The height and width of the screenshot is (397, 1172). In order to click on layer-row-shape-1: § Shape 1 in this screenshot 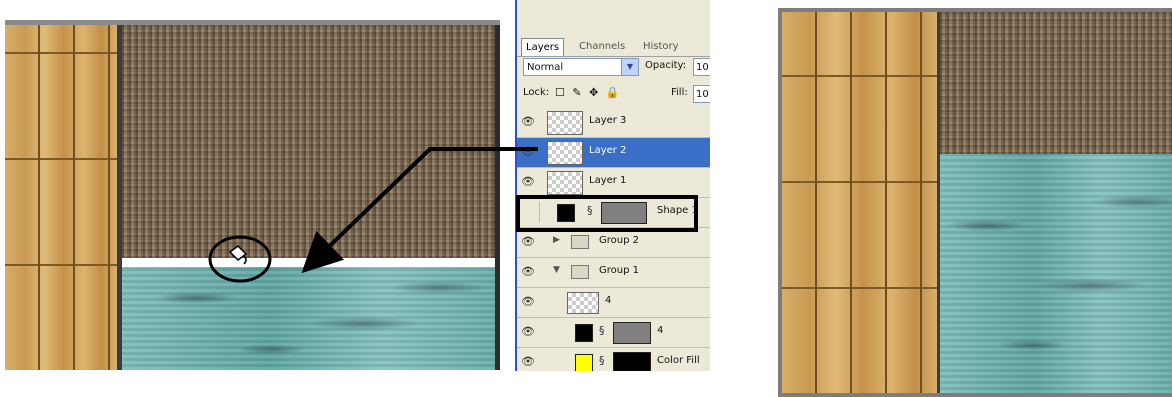, I will do `click(613, 213)`.